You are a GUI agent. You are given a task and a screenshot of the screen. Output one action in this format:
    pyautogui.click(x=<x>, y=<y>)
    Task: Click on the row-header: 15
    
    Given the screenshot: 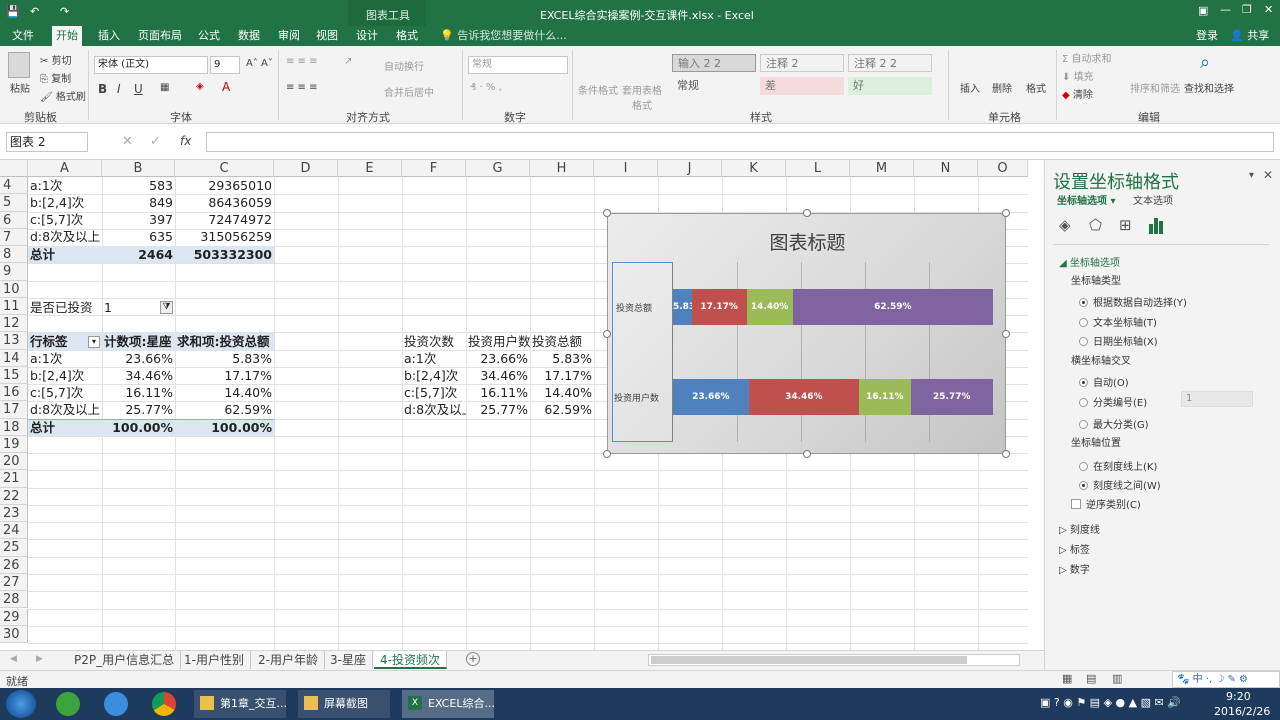 What is the action you would take?
    pyautogui.click(x=14, y=375)
    